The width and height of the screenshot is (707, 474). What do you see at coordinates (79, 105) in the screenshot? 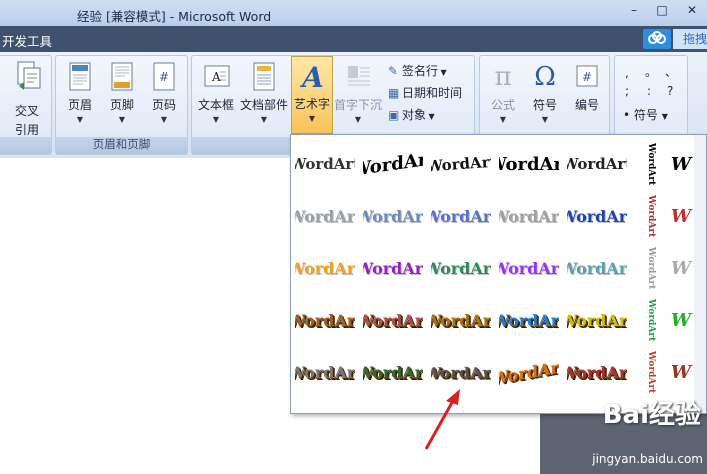
I see `header-label: 页眉` at bounding box center [79, 105].